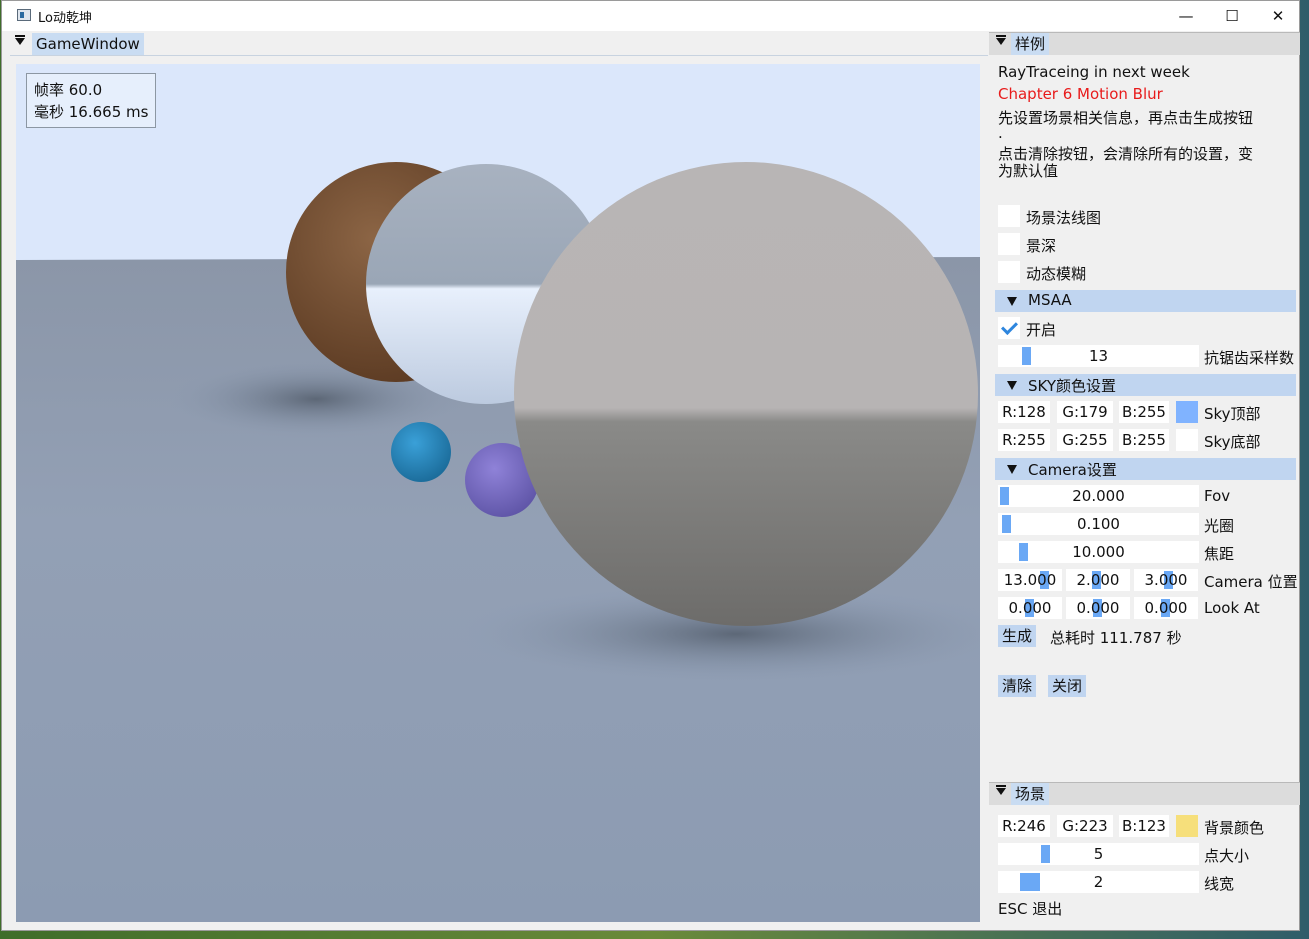  What do you see at coordinates (1009, 272) in the screenshot?
I see `motion-blur-checkbox` at bounding box center [1009, 272].